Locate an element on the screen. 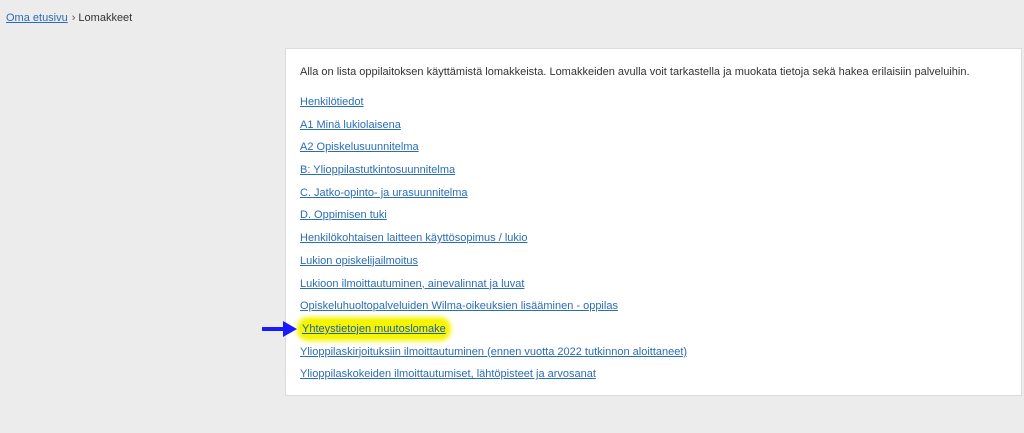 This screenshot has width=1024, height=433. form-link-yhteystietojen-muutoslomake: Yhteystietojen muutoslomake is located at coordinates (374, 328).